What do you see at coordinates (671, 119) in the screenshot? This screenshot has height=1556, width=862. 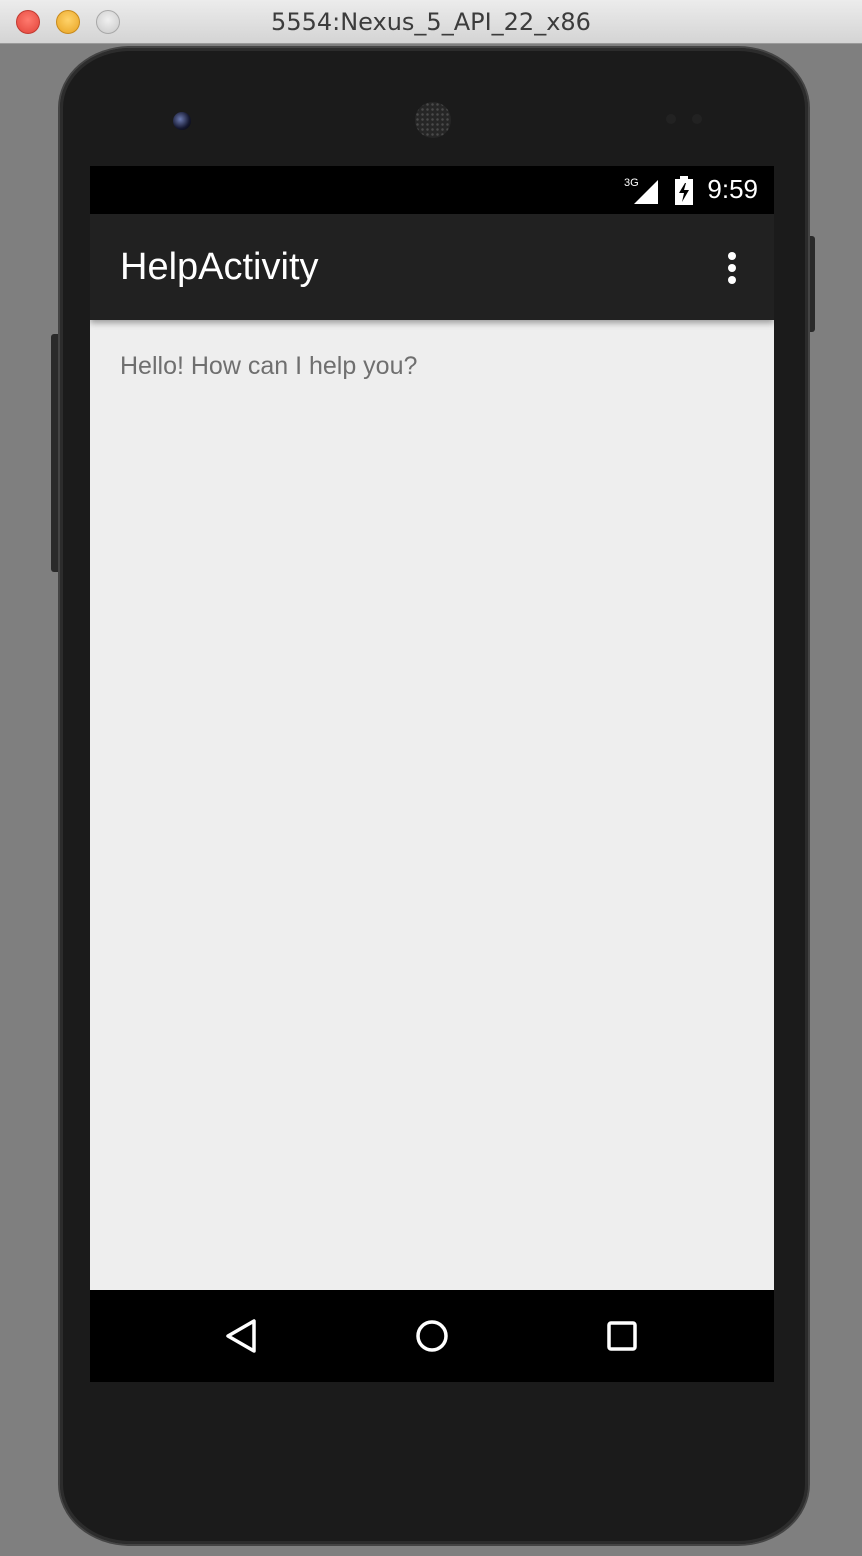 I see `proximity-sensor-icon` at bounding box center [671, 119].